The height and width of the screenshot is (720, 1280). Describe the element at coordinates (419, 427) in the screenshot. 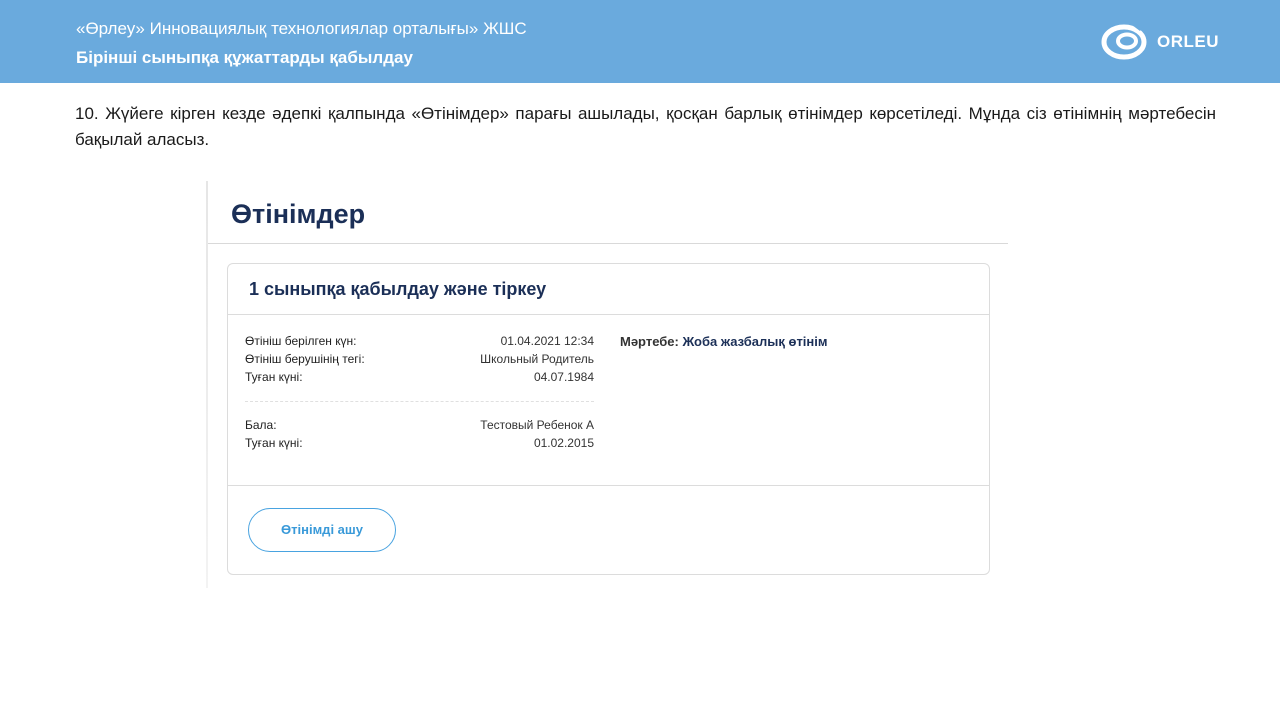

I see `child-name-row: Бала: Тестовый Ребенок А` at that location.